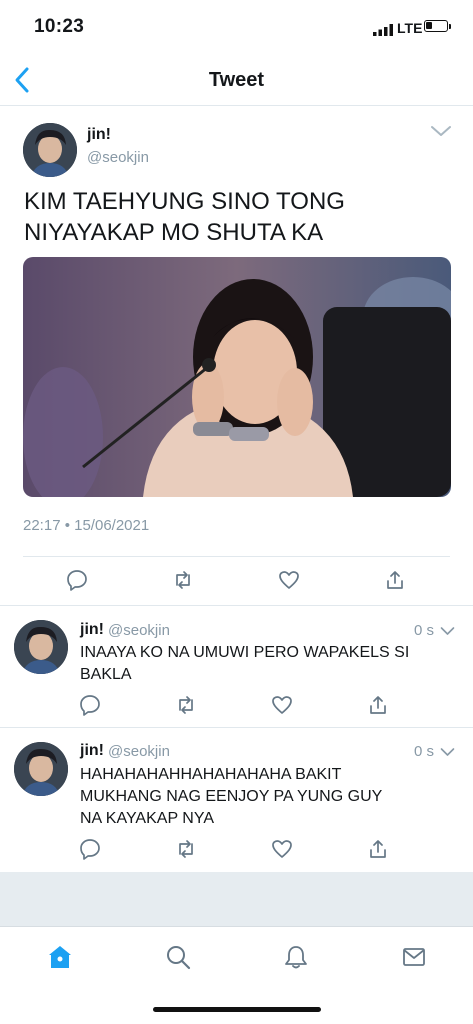 The width and height of the screenshot is (473, 1024). I want to click on search-icon, so click(178, 957).